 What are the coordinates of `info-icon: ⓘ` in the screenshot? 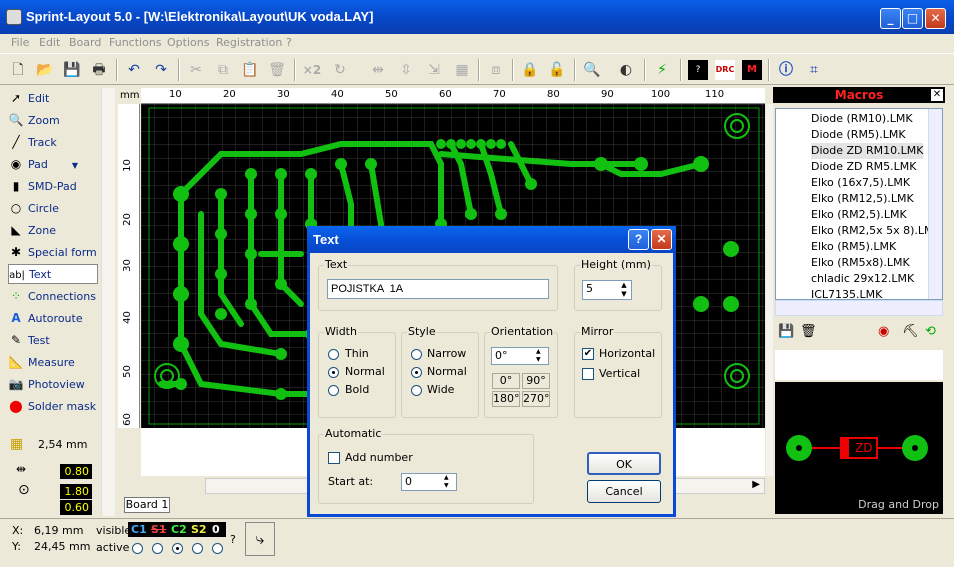 It's located at (786, 70).